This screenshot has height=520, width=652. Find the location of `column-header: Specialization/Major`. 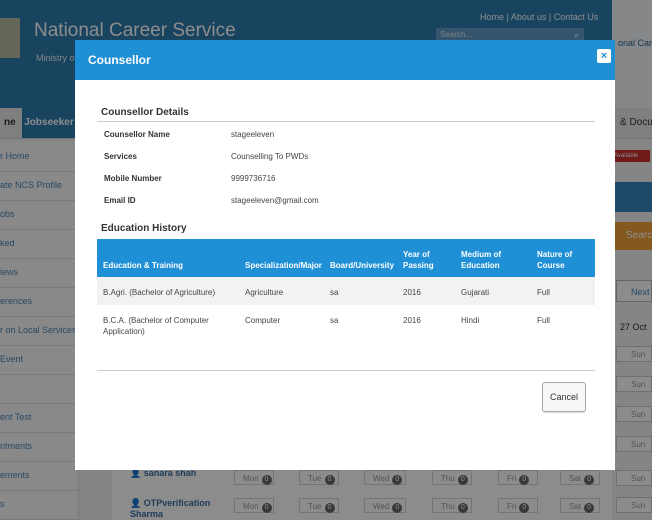

column-header: Specialization/Major is located at coordinates (283, 265).